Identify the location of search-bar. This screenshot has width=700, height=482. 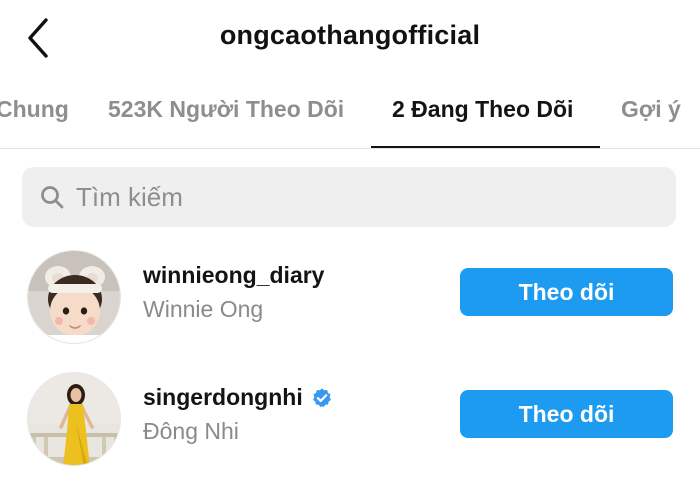
(349, 197).